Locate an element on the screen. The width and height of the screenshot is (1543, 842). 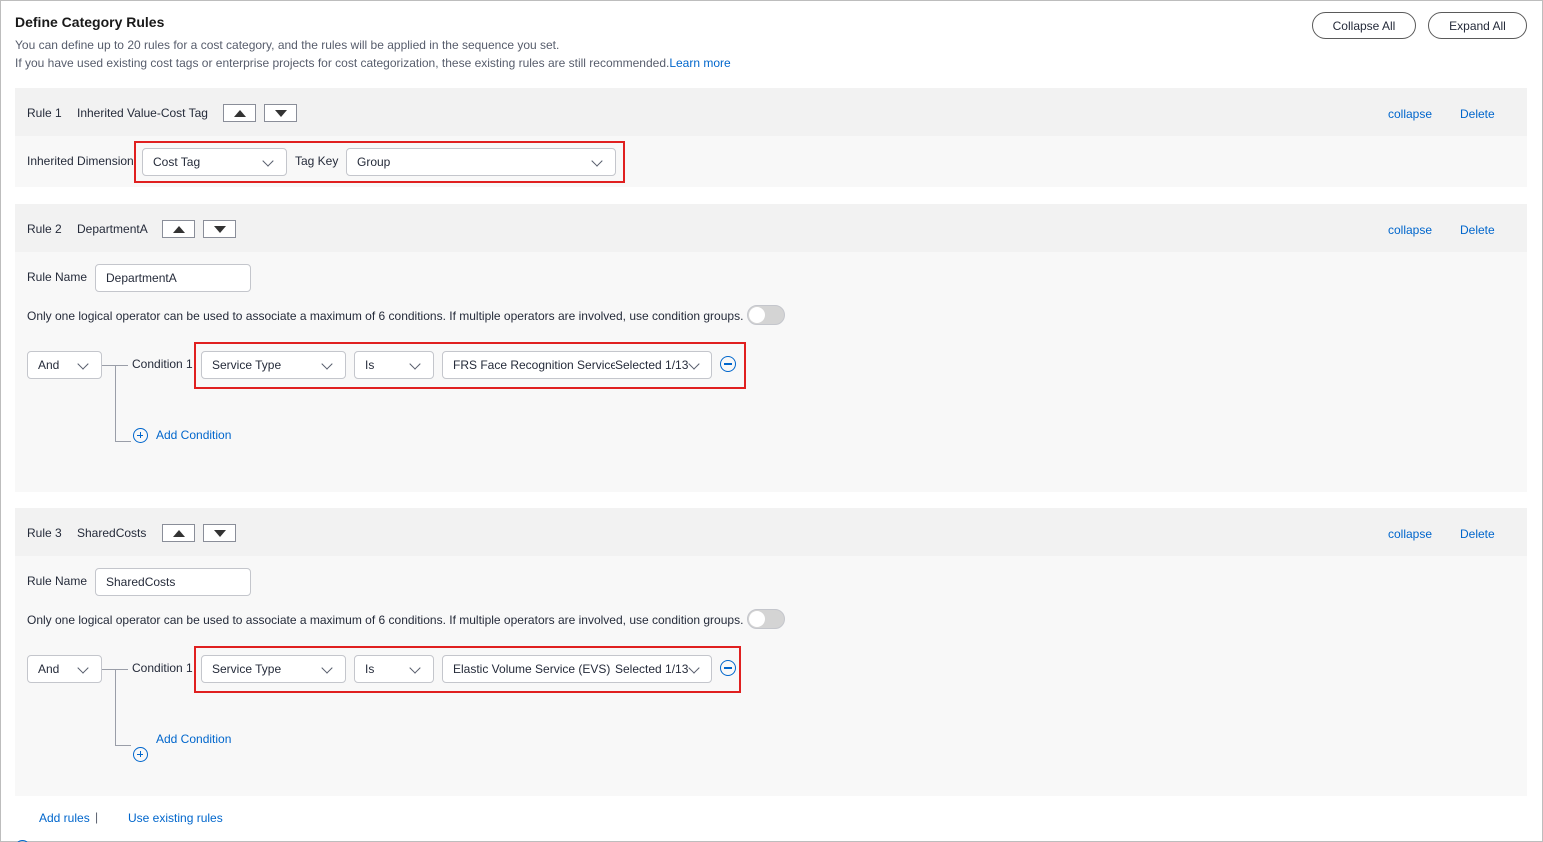
rule-1-delete-link: Delete is located at coordinates (1477, 114).